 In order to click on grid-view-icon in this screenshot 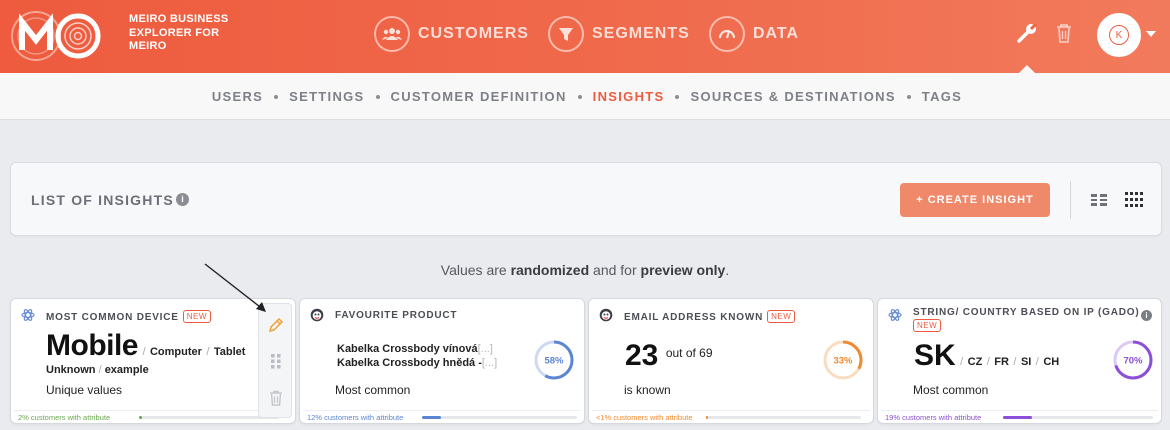, I will do `click(1134, 199)`.